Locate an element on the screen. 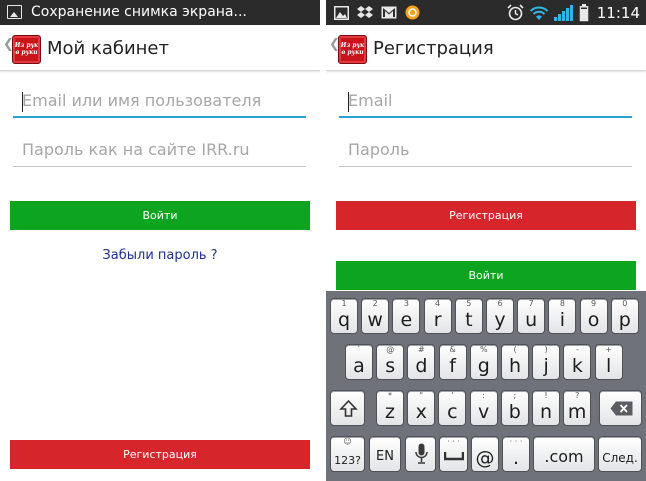 The height and width of the screenshot is (481, 646). backspace-icon is located at coordinates (621, 408).